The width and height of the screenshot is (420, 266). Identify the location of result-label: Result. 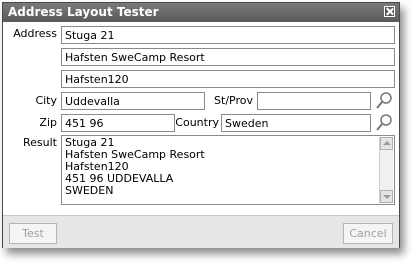
(40, 142).